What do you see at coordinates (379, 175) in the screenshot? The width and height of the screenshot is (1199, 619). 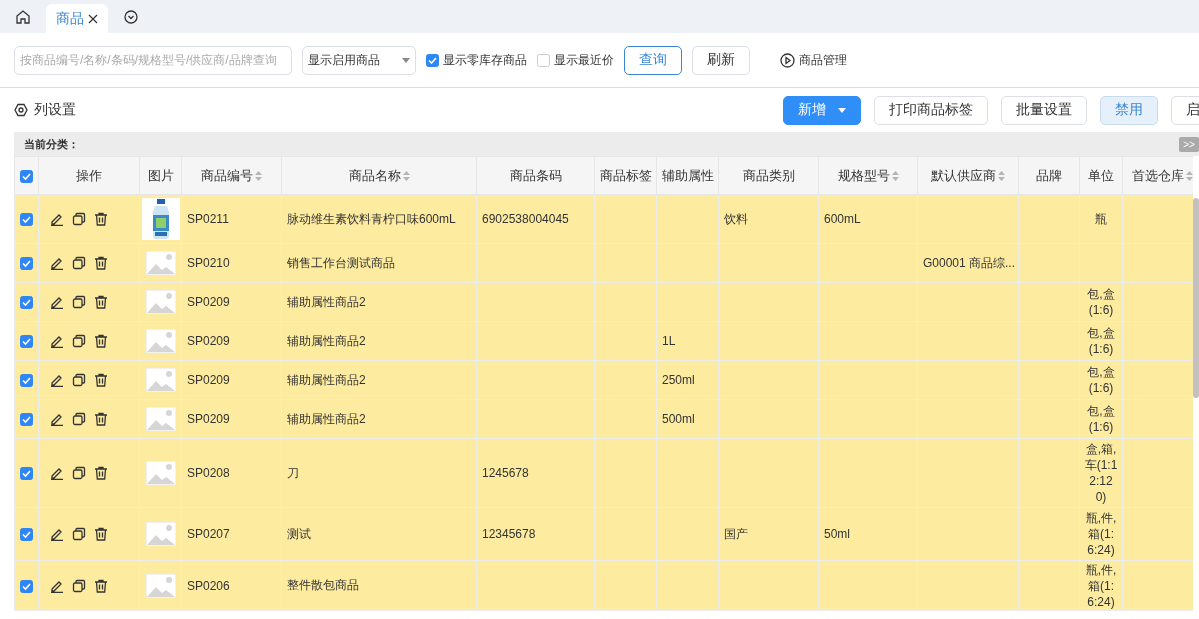 I see `column-header: 商品名称` at bounding box center [379, 175].